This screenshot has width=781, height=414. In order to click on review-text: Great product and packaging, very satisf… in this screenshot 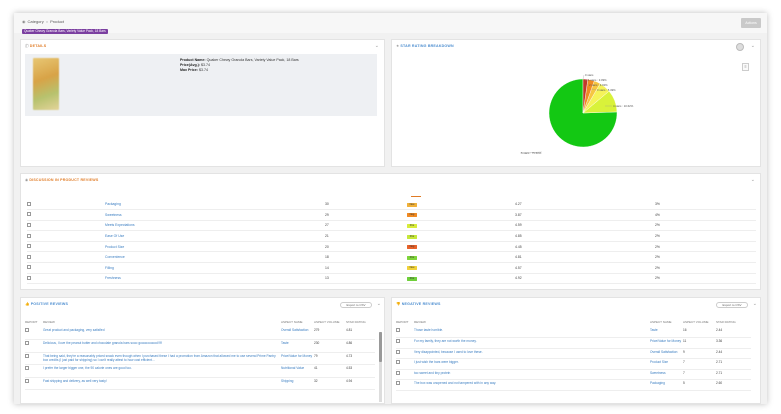, I will do `click(73, 330)`.